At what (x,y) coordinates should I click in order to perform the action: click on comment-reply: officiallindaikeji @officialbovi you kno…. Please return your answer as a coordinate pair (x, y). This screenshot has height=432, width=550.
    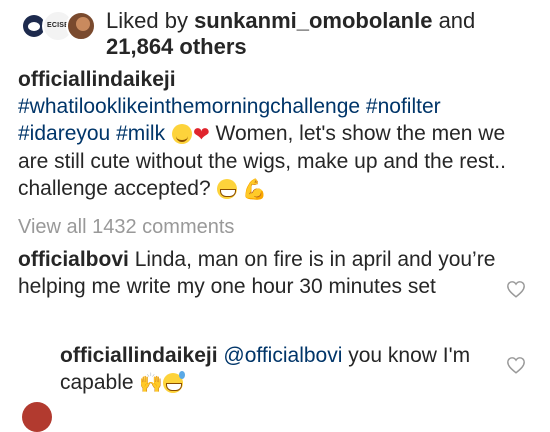
    Looking at the image, I should click on (275, 369).